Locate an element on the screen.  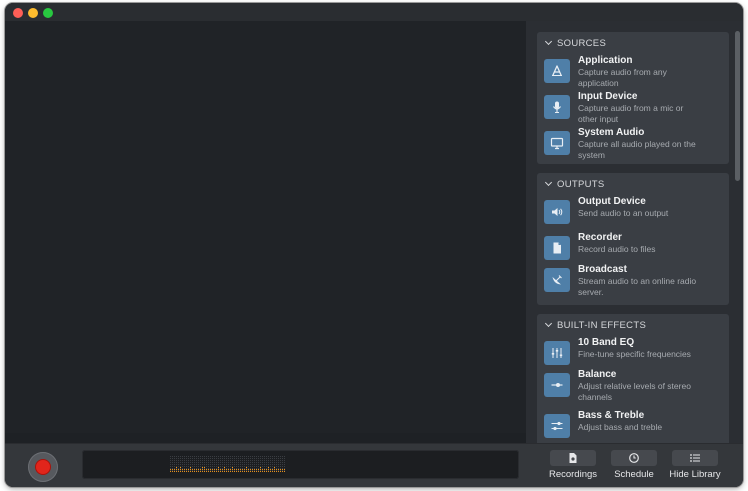
library-item-recorder: Recorder Record audio to files is located at coordinates (634, 248).